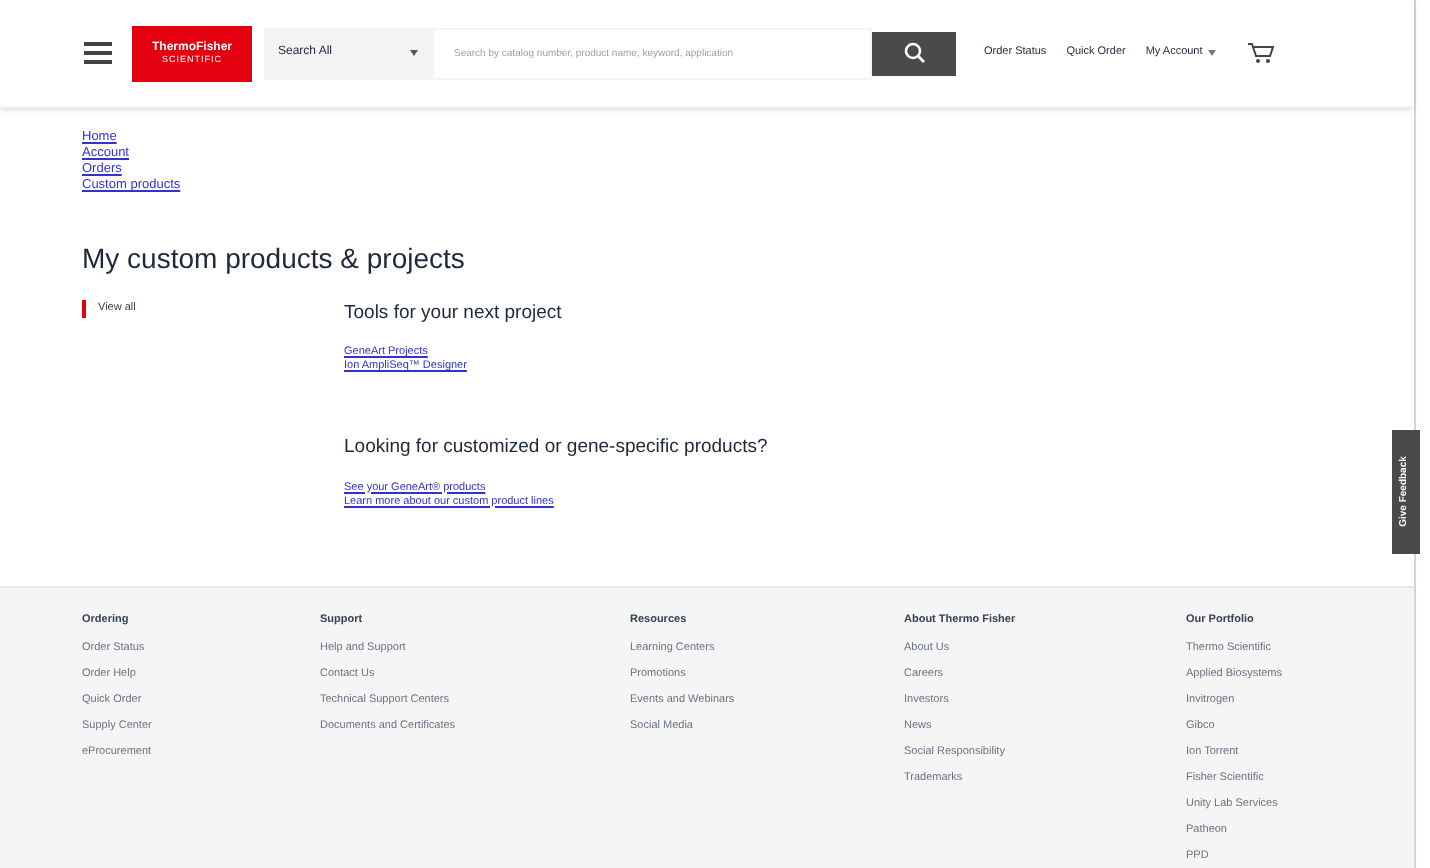 The width and height of the screenshot is (1430, 868). I want to click on search-button, so click(914, 53).